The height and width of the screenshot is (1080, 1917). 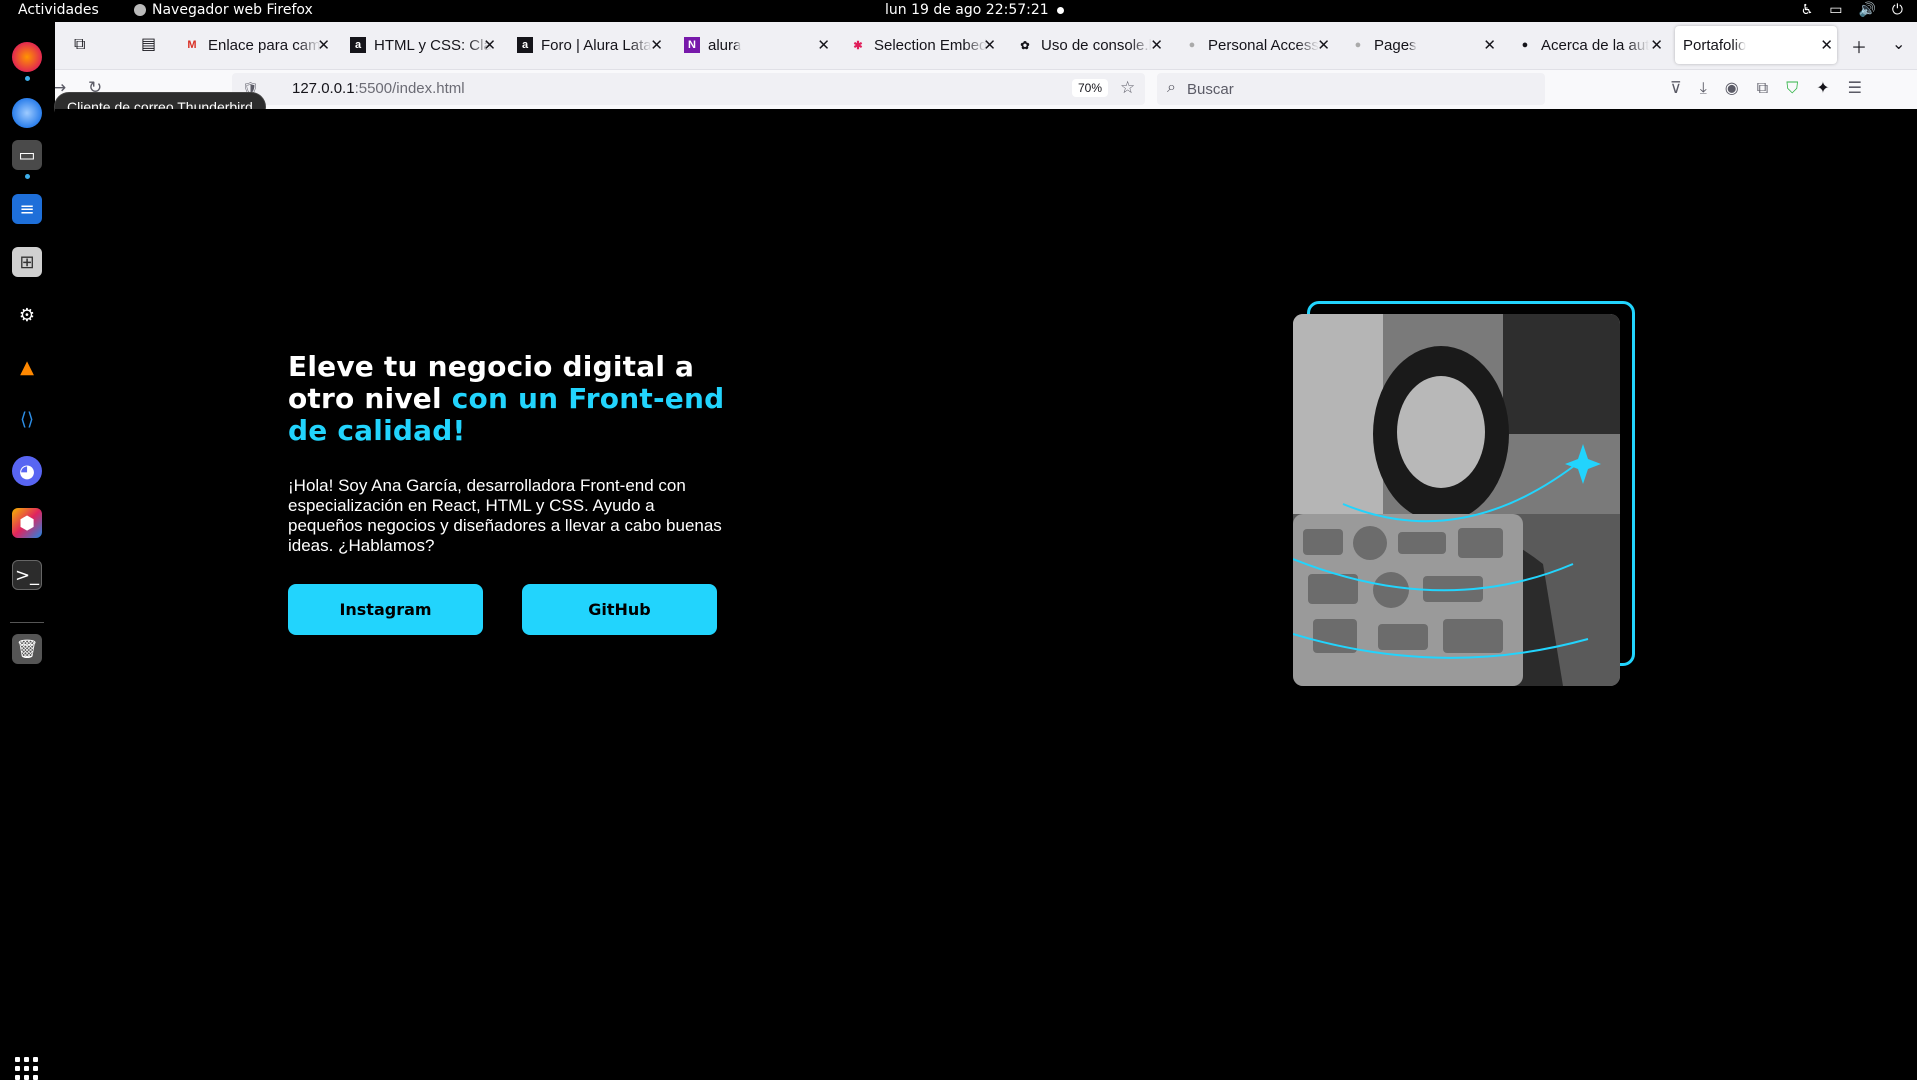 I want to click on dock: ▭ ≡ ⊞ ⚙ ▲ ⟨⟩ ◕ ⬢ >_ 🗑, so click(x=27, y=551).